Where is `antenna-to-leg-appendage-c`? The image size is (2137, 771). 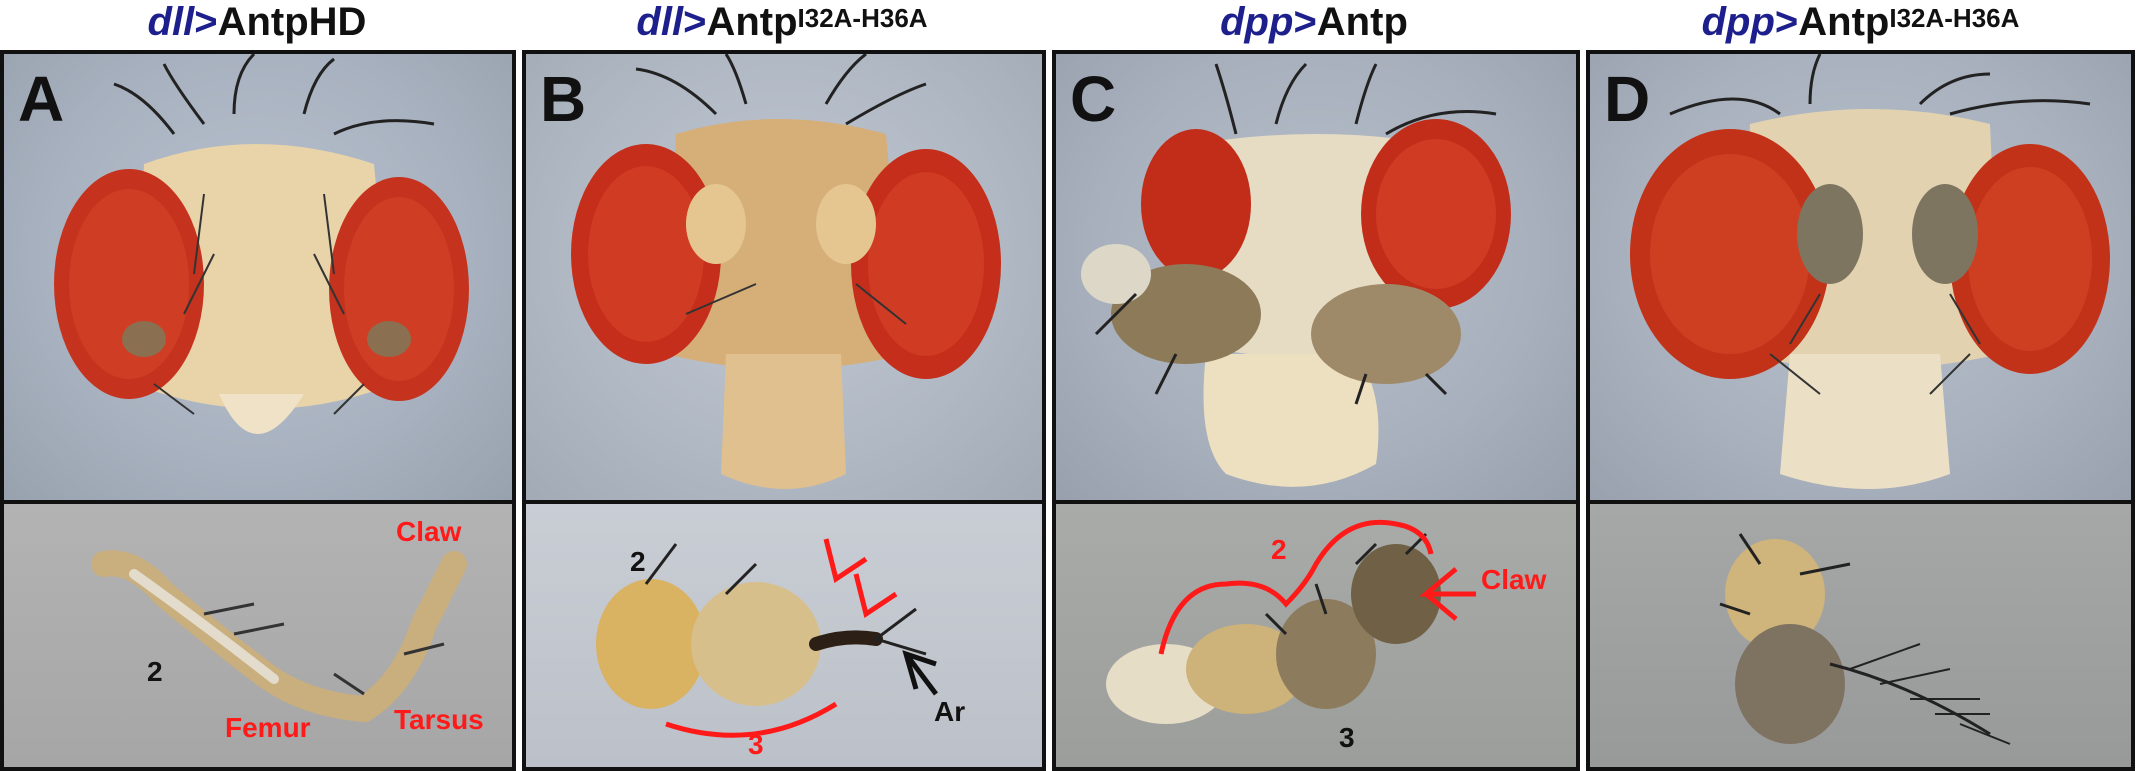 antenna-to-leg-appendage-c is located at coordinates (1291, 621).